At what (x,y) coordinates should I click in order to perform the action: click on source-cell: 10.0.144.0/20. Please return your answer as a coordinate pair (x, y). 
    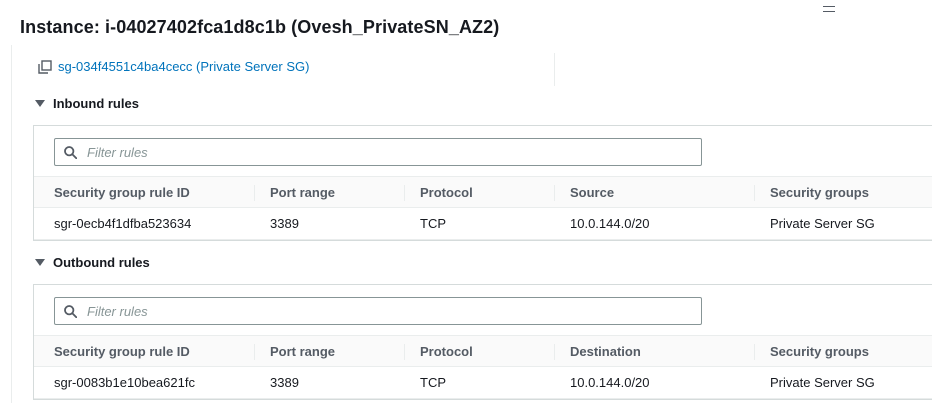
    Looking at the image, I should click on (610, 223).